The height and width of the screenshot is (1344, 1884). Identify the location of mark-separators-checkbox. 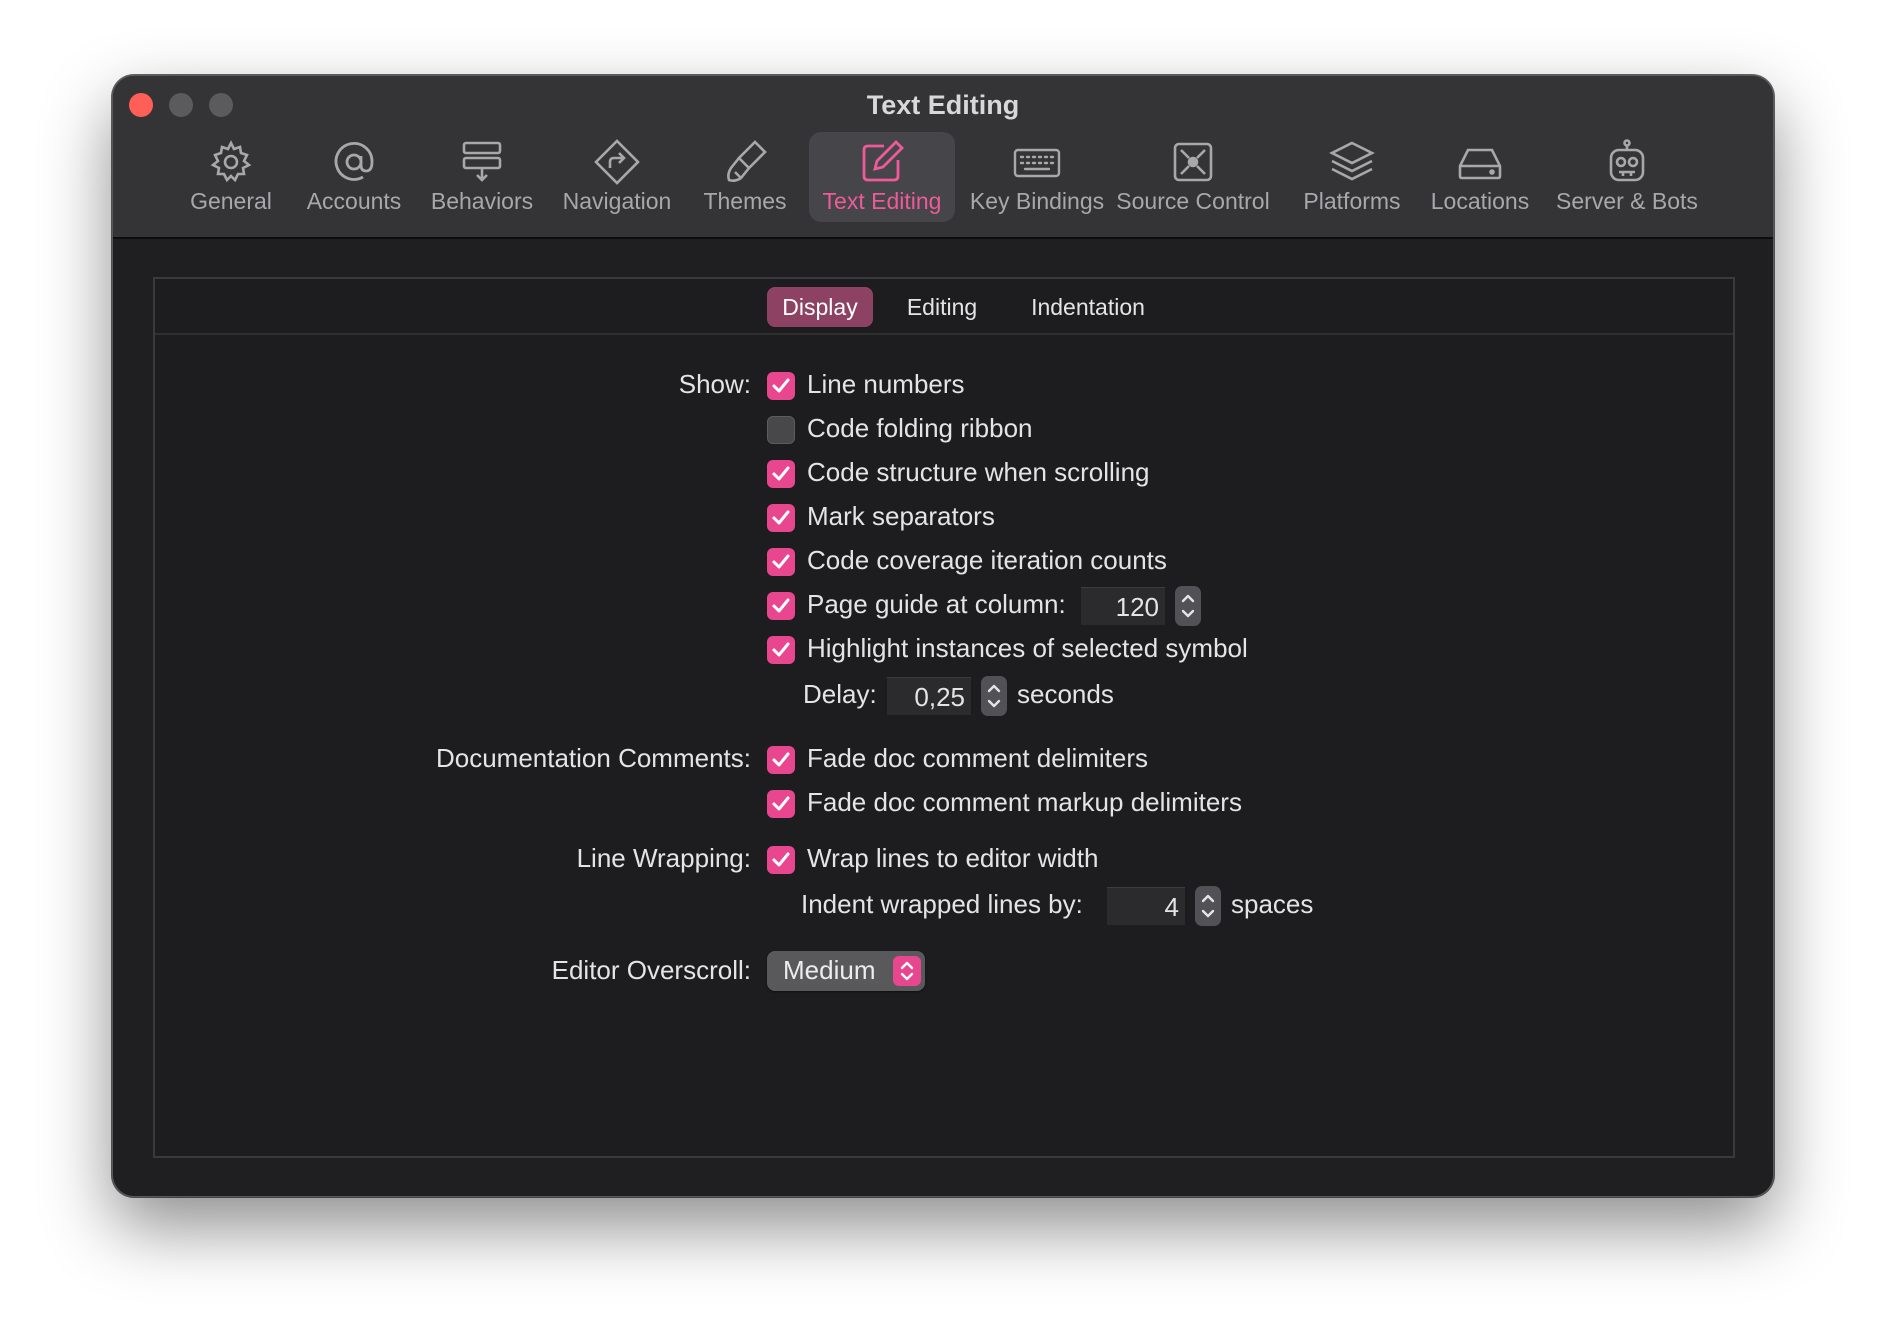
(781, 518).